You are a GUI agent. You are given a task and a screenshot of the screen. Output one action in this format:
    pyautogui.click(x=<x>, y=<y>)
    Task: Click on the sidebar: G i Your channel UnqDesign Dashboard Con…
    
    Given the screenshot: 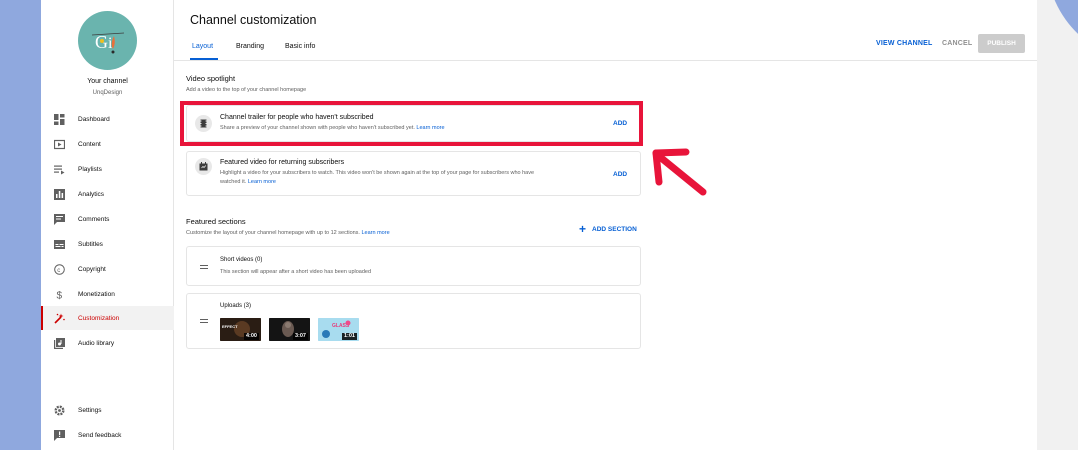 What is the action you would take?
    pyautogui.click(x=107, y=225)
    